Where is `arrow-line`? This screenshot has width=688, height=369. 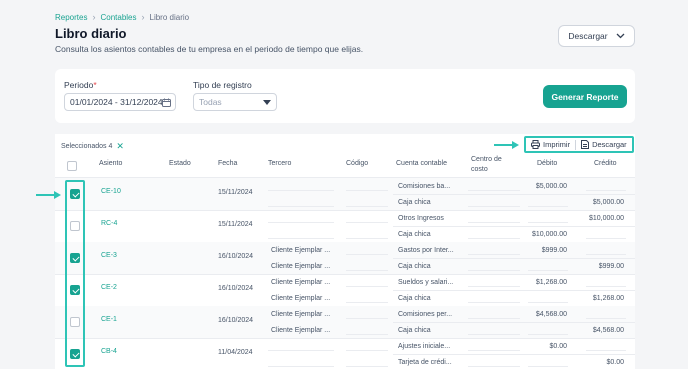 arrow-line is located at coordinates (504, 145).